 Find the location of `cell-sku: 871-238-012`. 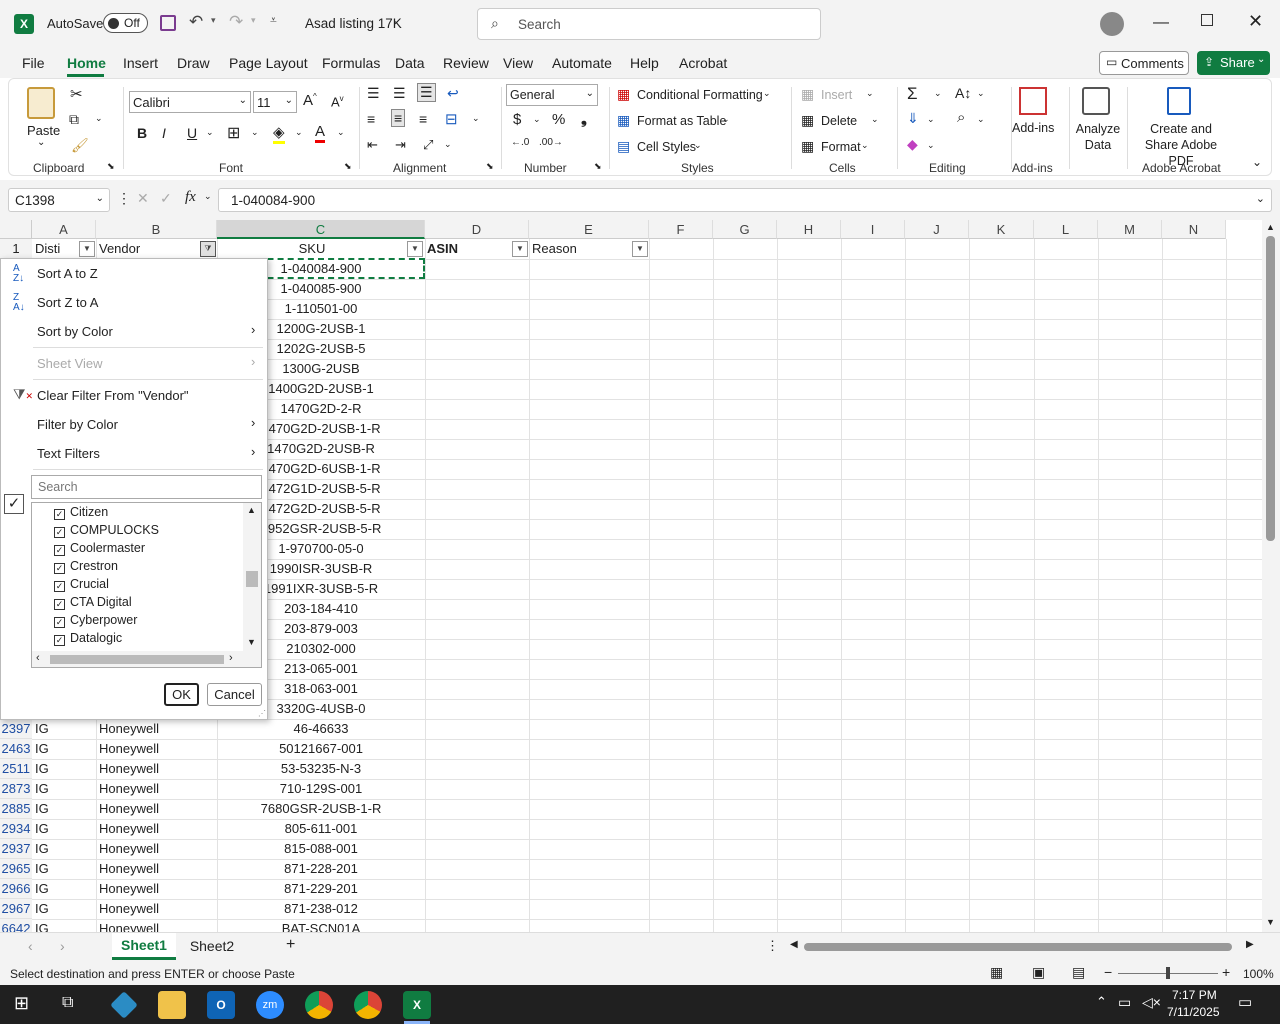

cell-sku: 871-238-012 is located at coordinates (321, 909).